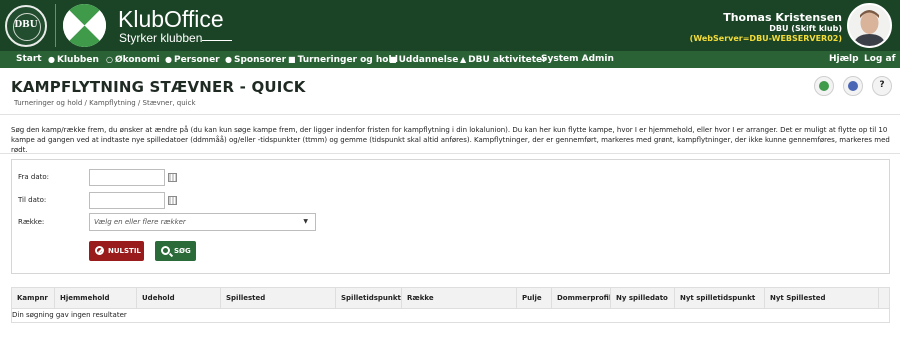 The height and width of the screenshot is (341, 900). Describe the element at coordinates (393, 59) in the screenshot. I see `book-icon: ■` at that location.